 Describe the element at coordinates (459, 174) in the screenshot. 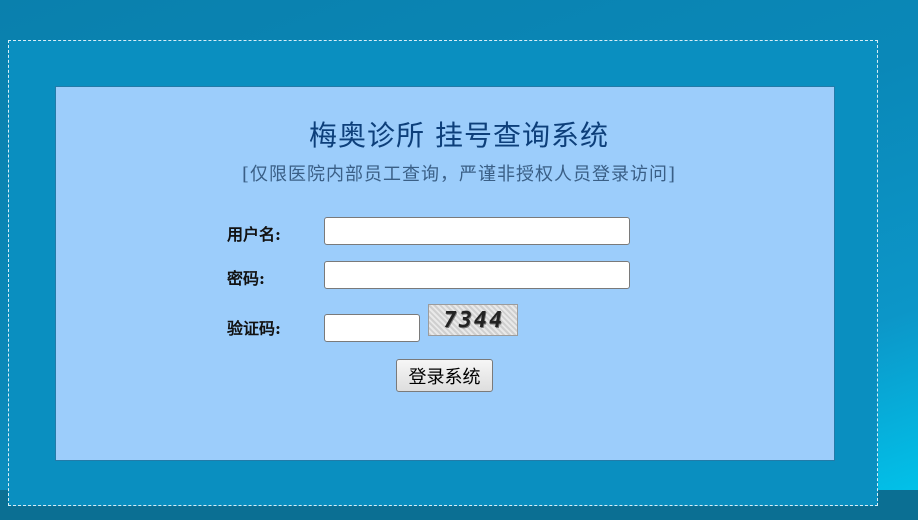

I see `page-subtitle: [仅限医院内部员工查询，严谨非授权人员登录访问]` at that location.